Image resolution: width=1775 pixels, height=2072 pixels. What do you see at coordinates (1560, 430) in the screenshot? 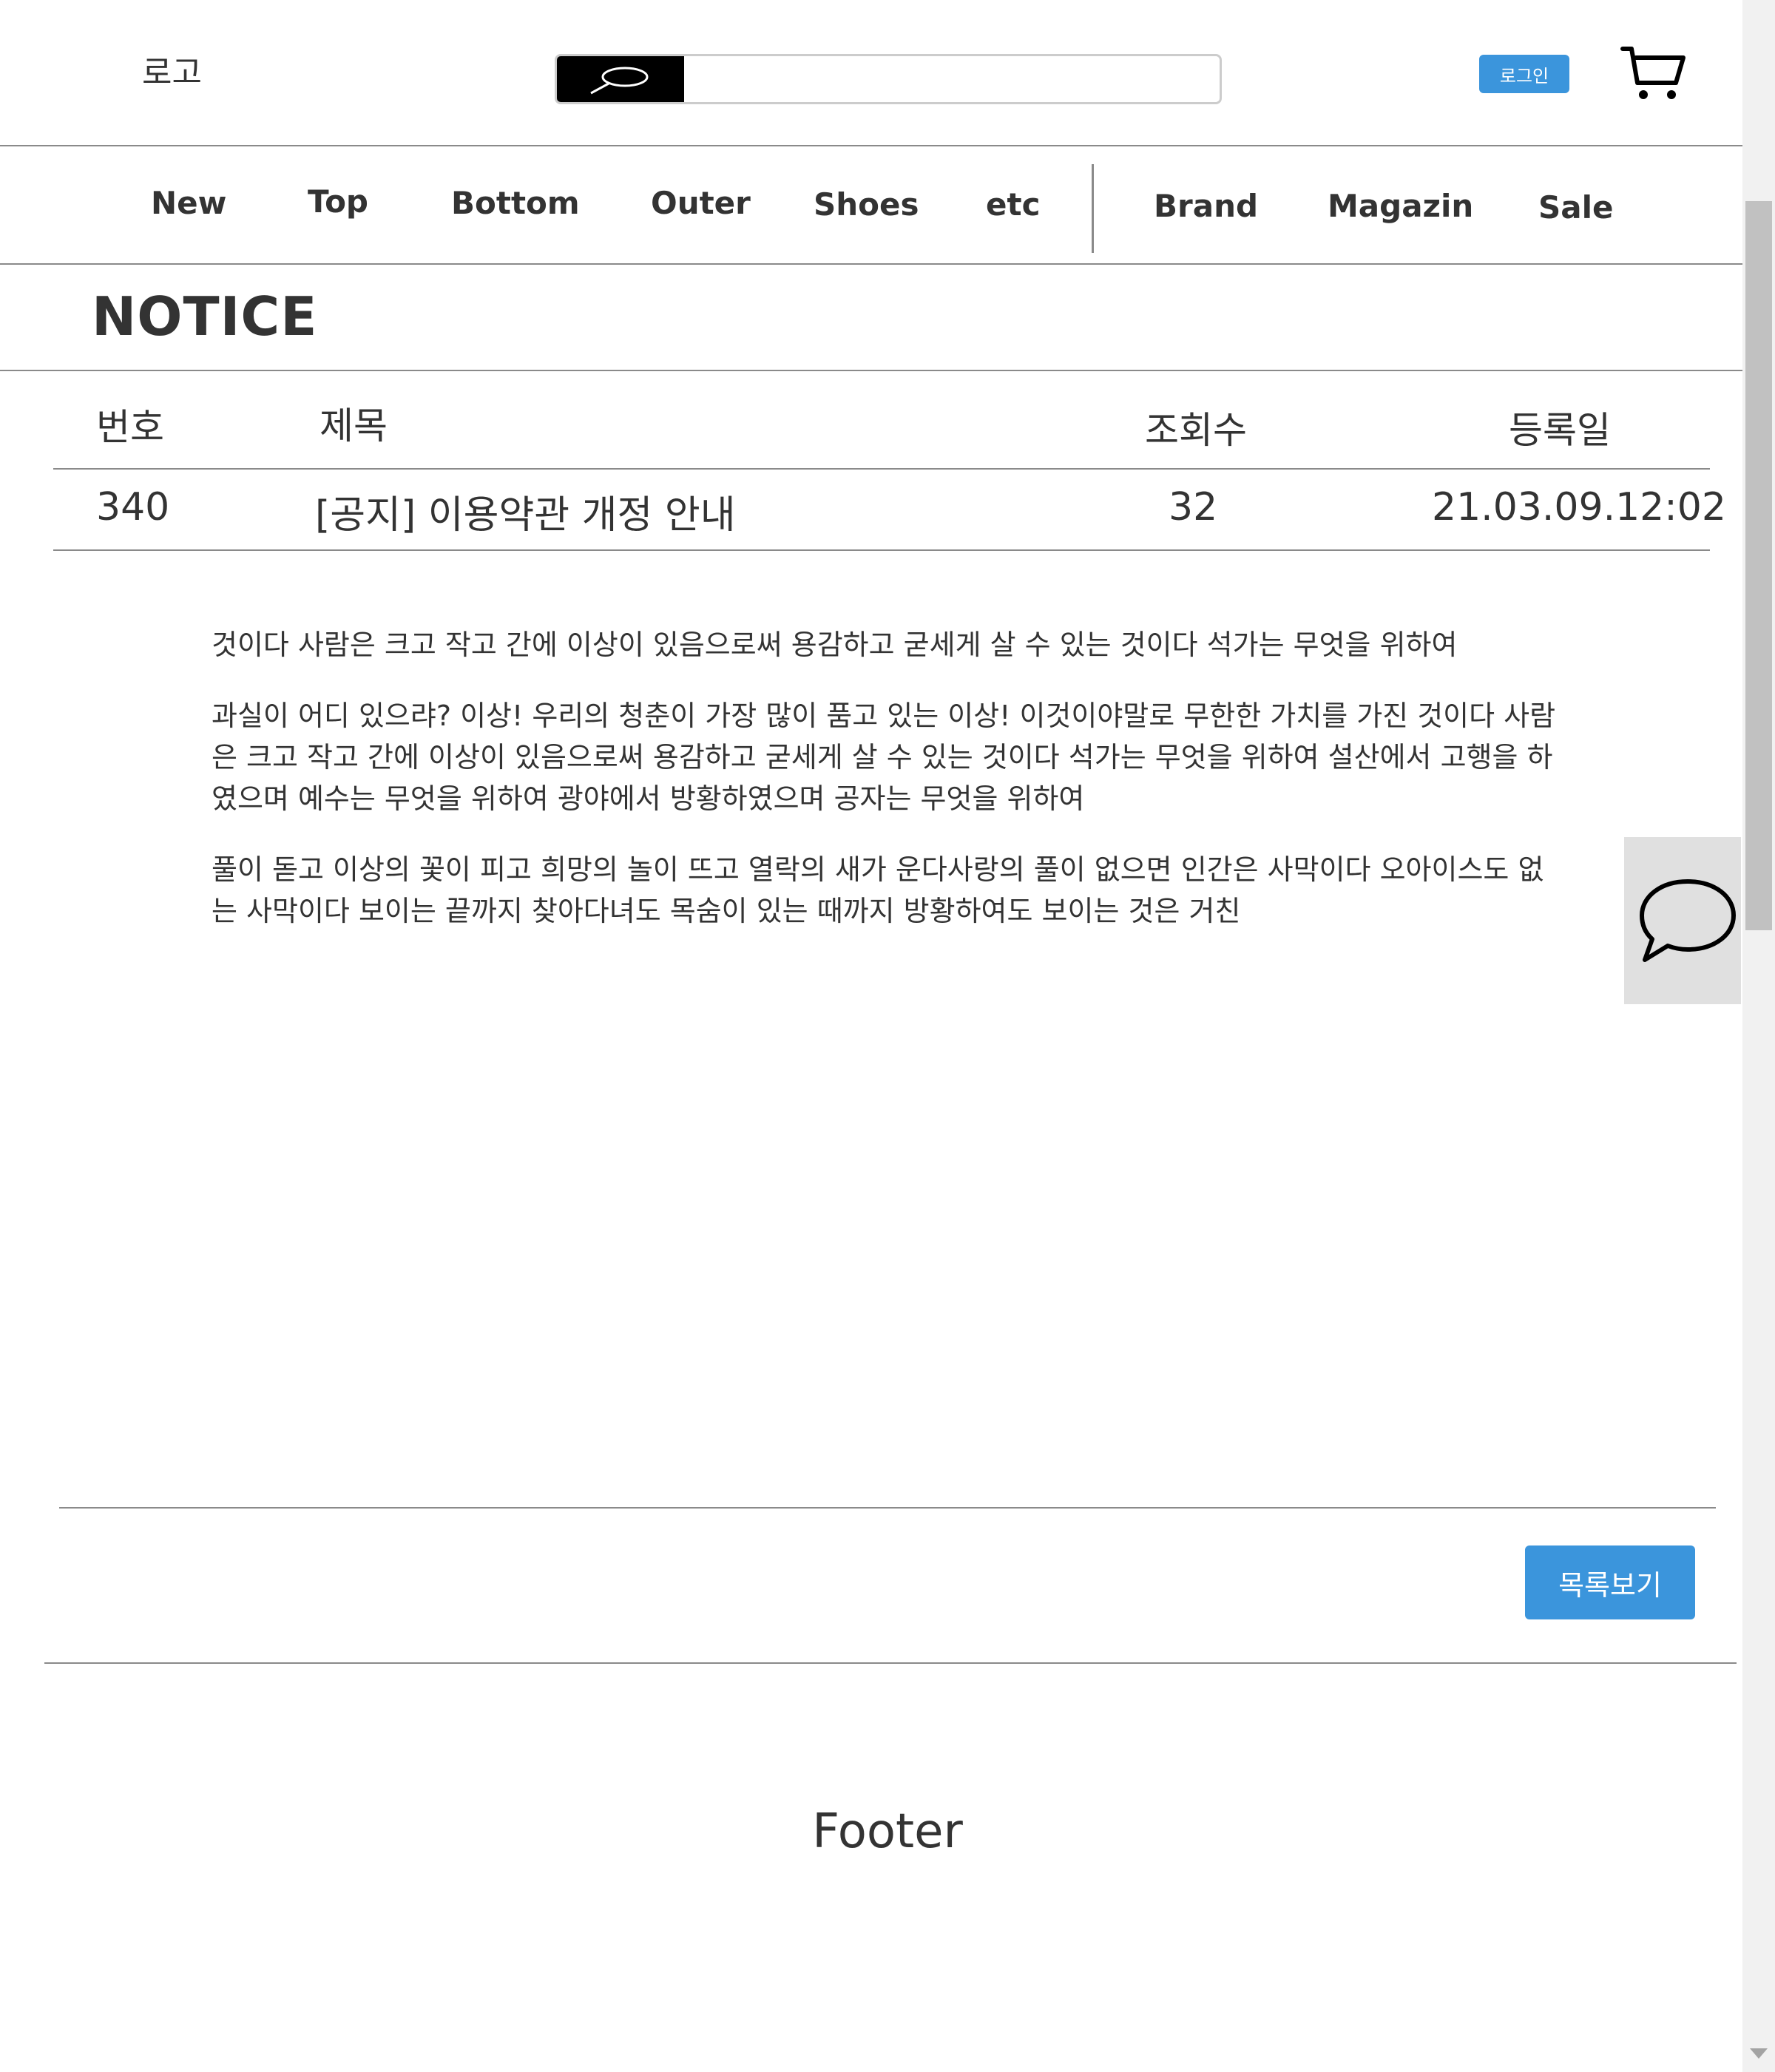
I see `column-header-date: 등록일` at bounding box center [1560, 430].